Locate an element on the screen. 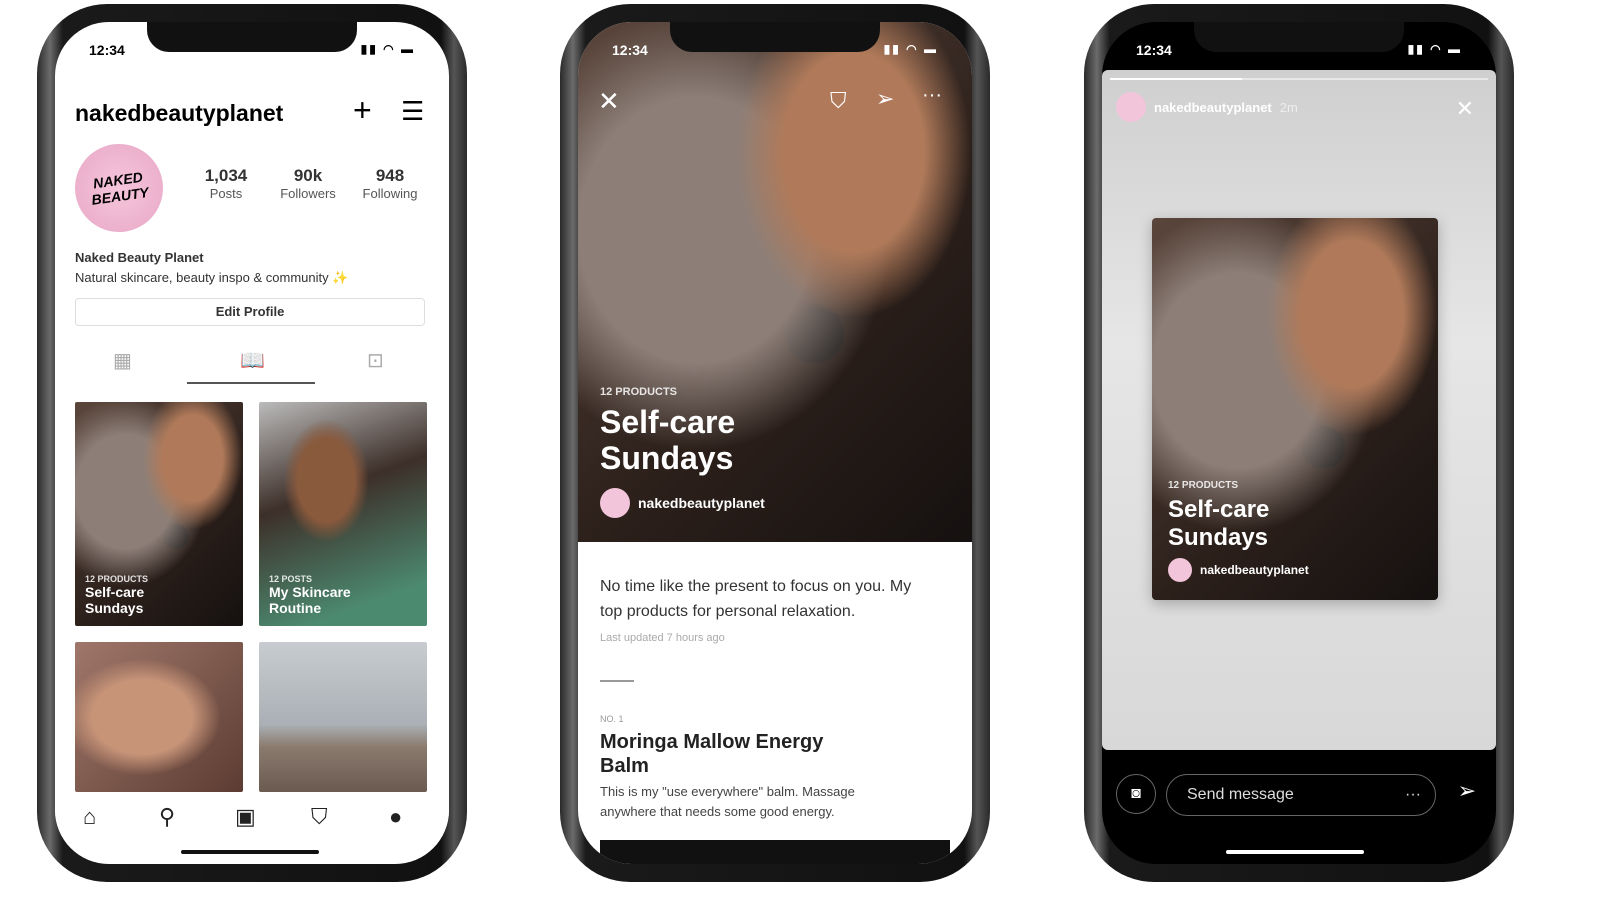 The image size is (1600, 900). stat-posts: 1,034 Posts is located at coordinates (226, 183).